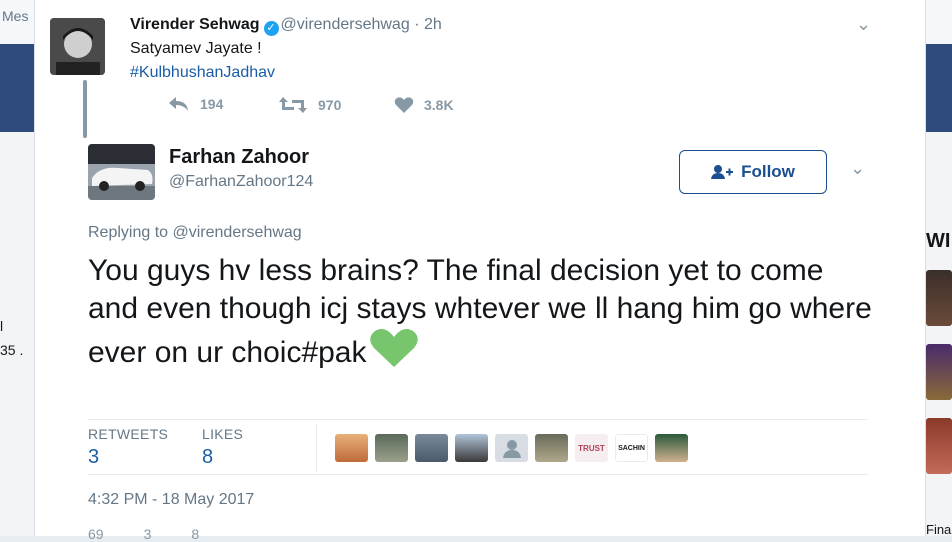 This screenshot has height=542, width=952. What do you see at coordinates (222, 457) in the screenshot?
I see `likes-count: 8` at bounding box center [222, 457].